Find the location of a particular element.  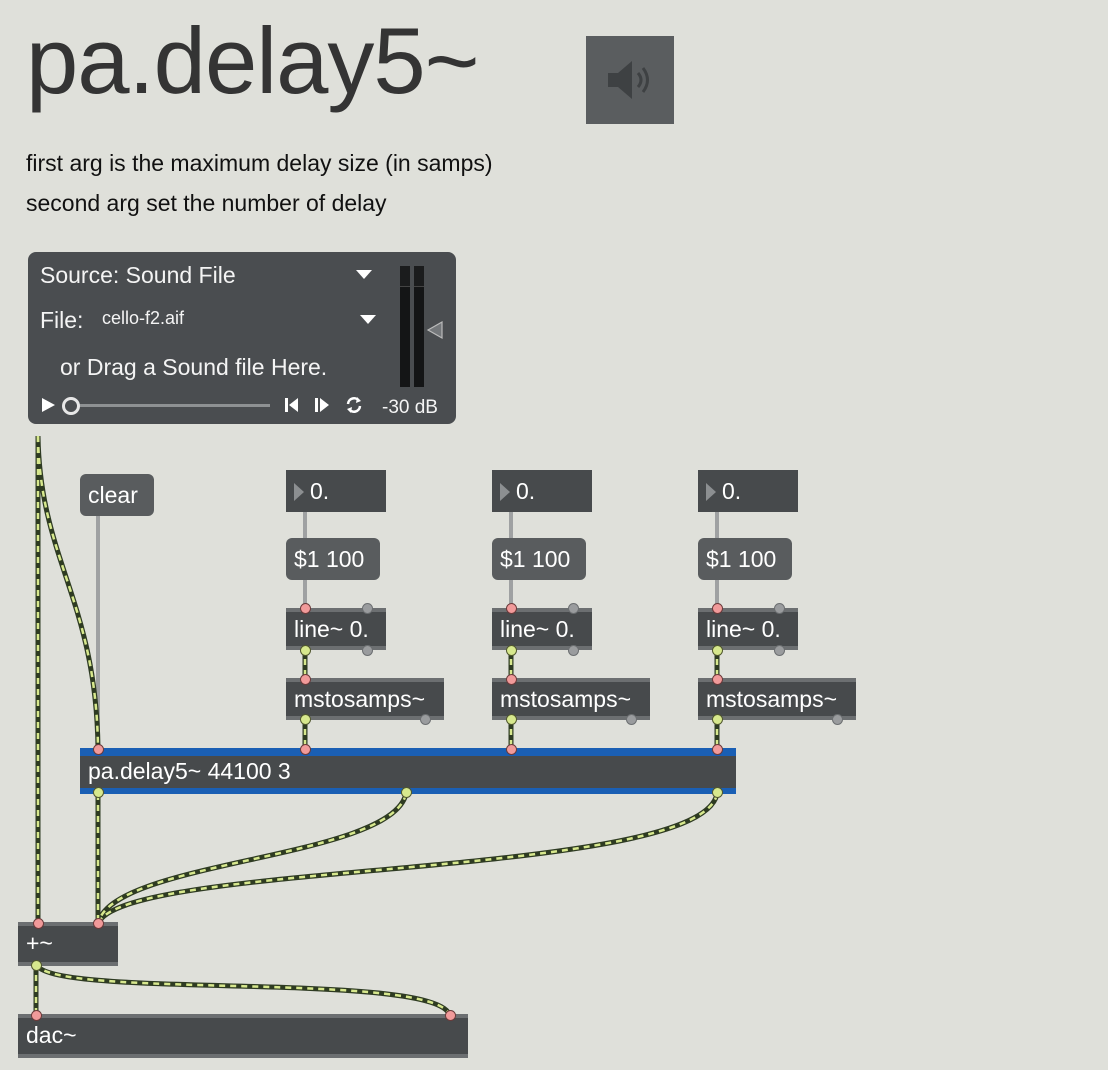

dac-object: dac~ is located at coordinates (243, 1036).